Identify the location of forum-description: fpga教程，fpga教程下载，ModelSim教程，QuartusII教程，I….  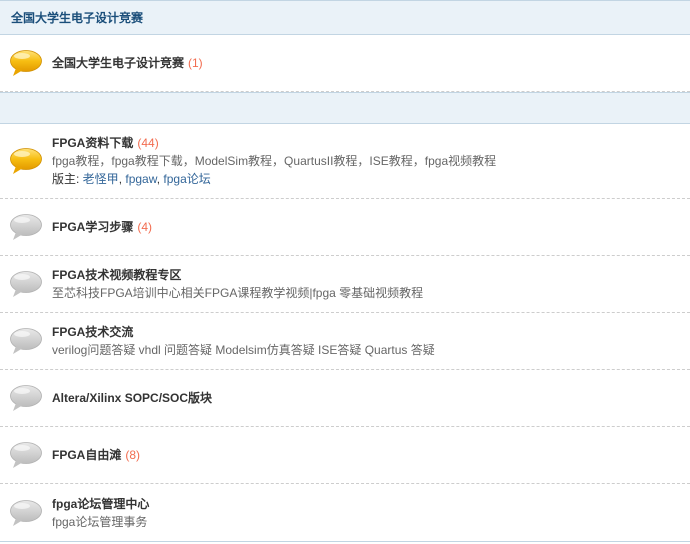
(274, 161).